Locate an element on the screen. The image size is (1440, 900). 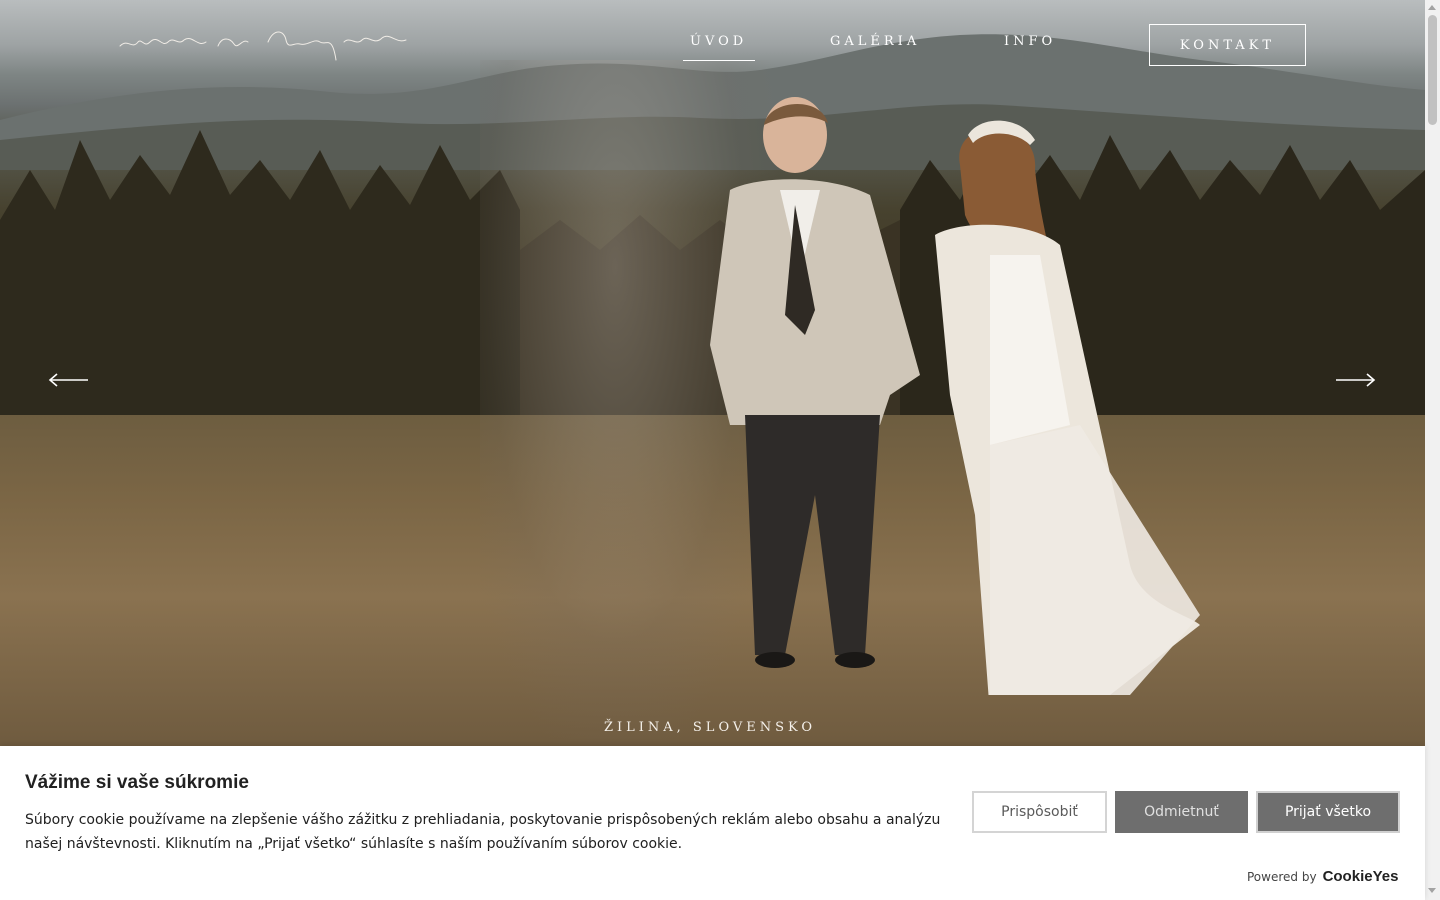
powered-by-label: Powered by is located at coordinates (1282, 876).